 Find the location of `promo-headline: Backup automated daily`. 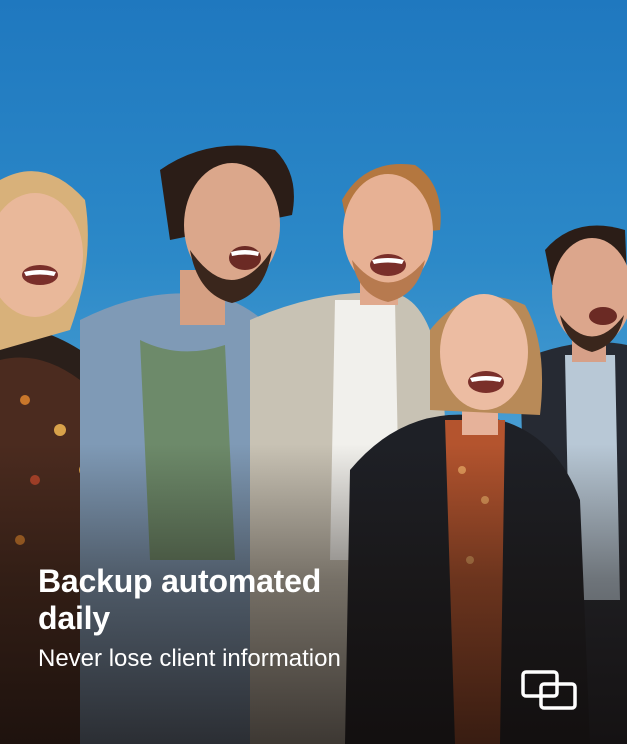

promo-headline: Backup automated daily is located at coordinates (248, 600).